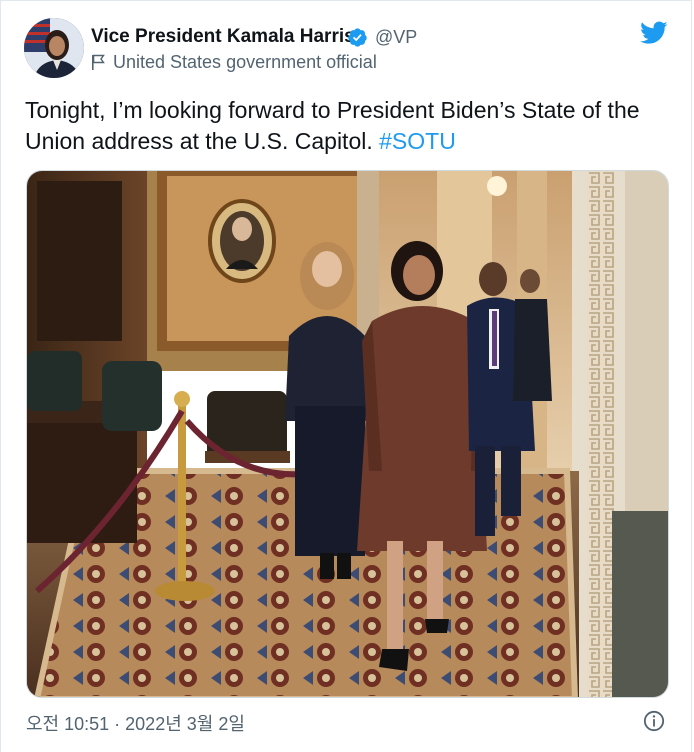  I want to click on tweet-timestamp: 오전 10:51 · 2022년 3월 2일, so click(135, 723).